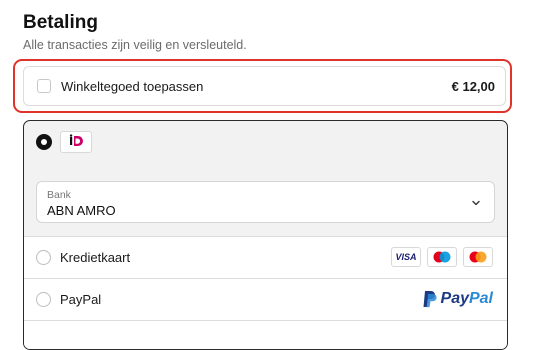  What do you see at coordinates (43, 257) in the screenshot?
I see `creditcard-radio` at bounding box center [43, 257].